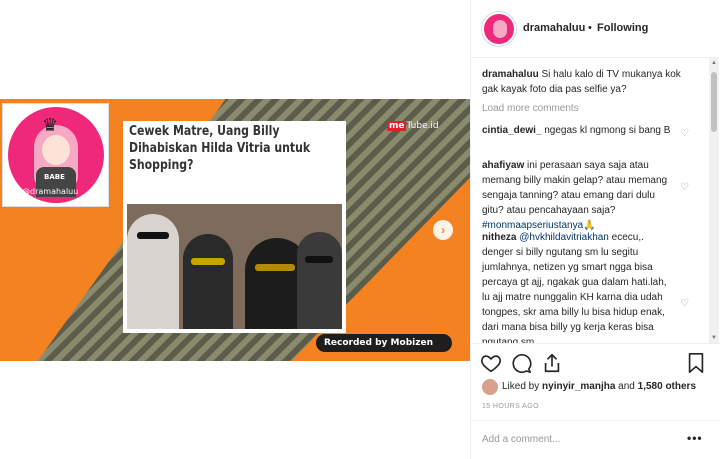 The height and width of the screenshot is (459, 720). I want to click on heart-icon, so click(491, 363).